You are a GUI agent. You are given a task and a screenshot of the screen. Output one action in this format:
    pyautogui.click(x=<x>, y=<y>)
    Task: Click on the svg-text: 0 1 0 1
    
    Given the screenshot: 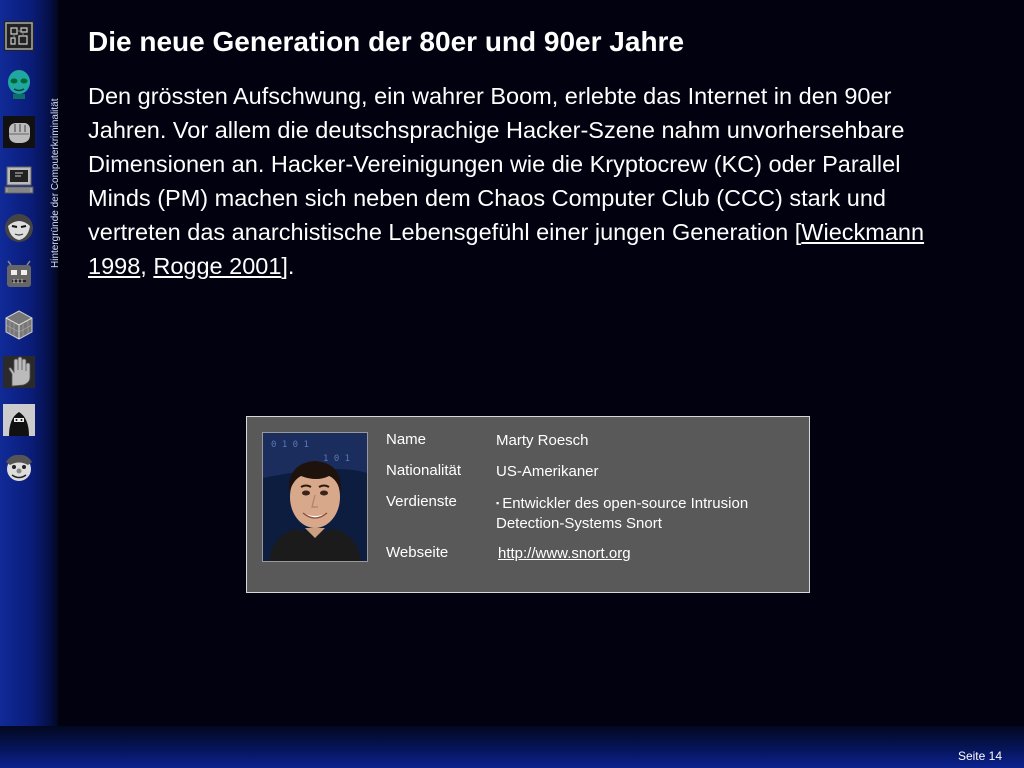 What is the action you would take?
    pyautogui.click(x=290, y=445)
    